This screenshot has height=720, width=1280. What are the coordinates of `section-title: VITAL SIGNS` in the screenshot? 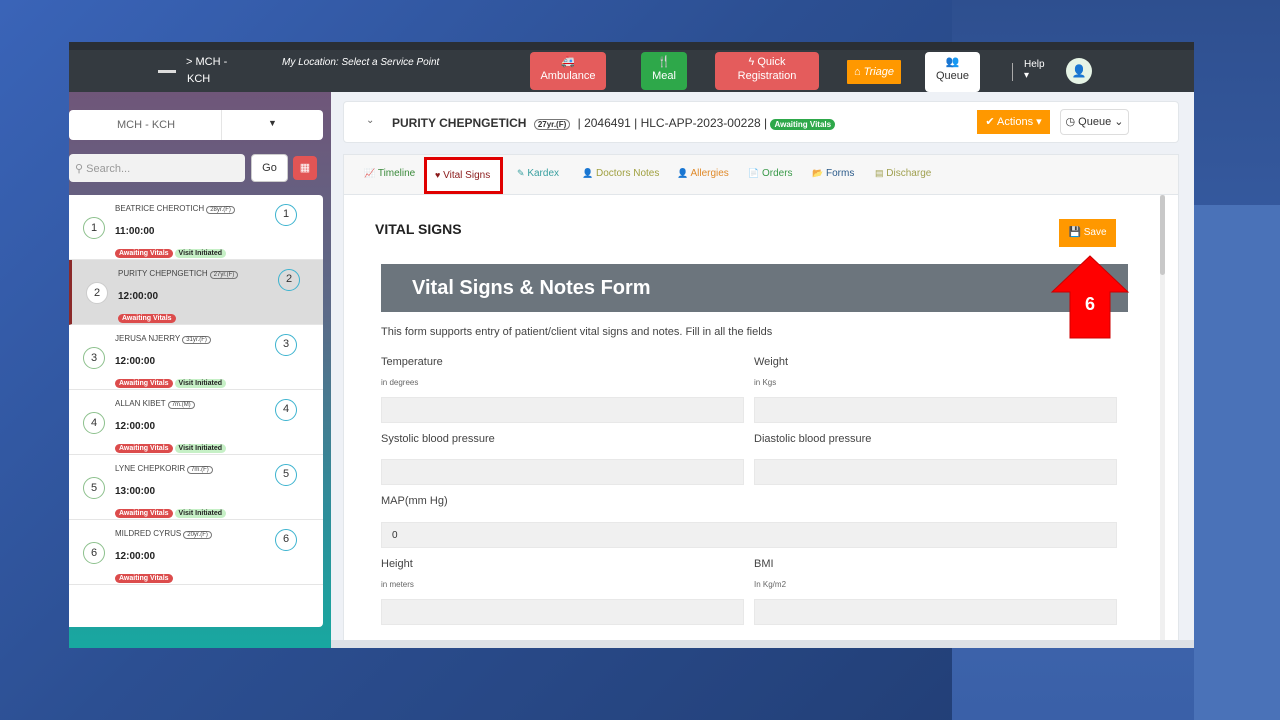 It's located at (418, 229).